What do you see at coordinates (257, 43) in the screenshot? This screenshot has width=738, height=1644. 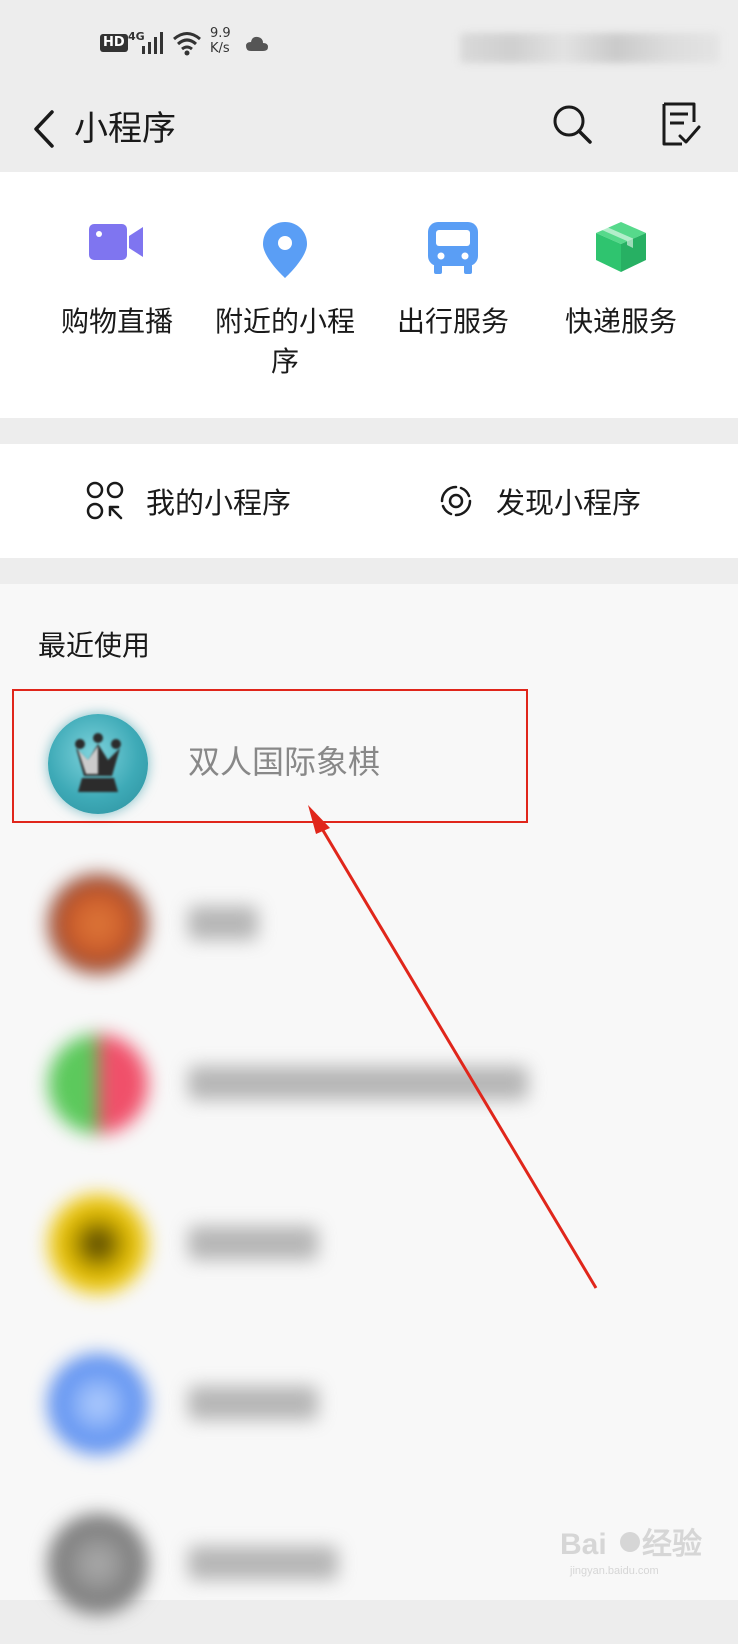 I see `cloud-icon` at bounding box center [257, 43].